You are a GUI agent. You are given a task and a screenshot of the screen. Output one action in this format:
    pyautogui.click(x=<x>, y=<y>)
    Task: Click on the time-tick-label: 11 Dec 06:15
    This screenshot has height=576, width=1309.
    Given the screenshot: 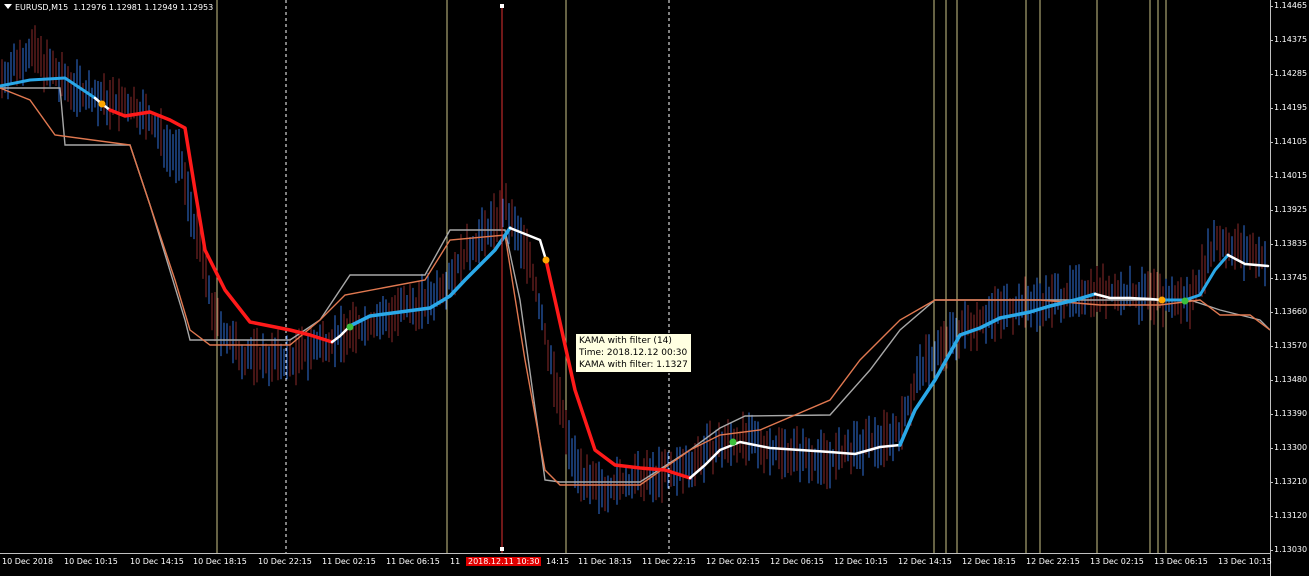 What is the action you would take?
    pyautogui.click(x=413, y=561)
    